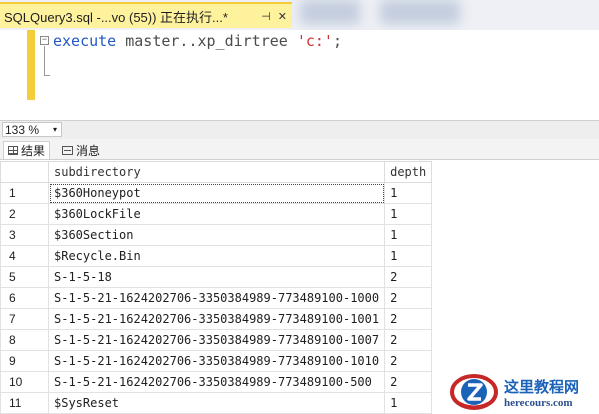 Image resolution: width=599 pixels, height=414 pixels. I want to click on subdirectory-cell: $360Honeypot, so click(216, 193).